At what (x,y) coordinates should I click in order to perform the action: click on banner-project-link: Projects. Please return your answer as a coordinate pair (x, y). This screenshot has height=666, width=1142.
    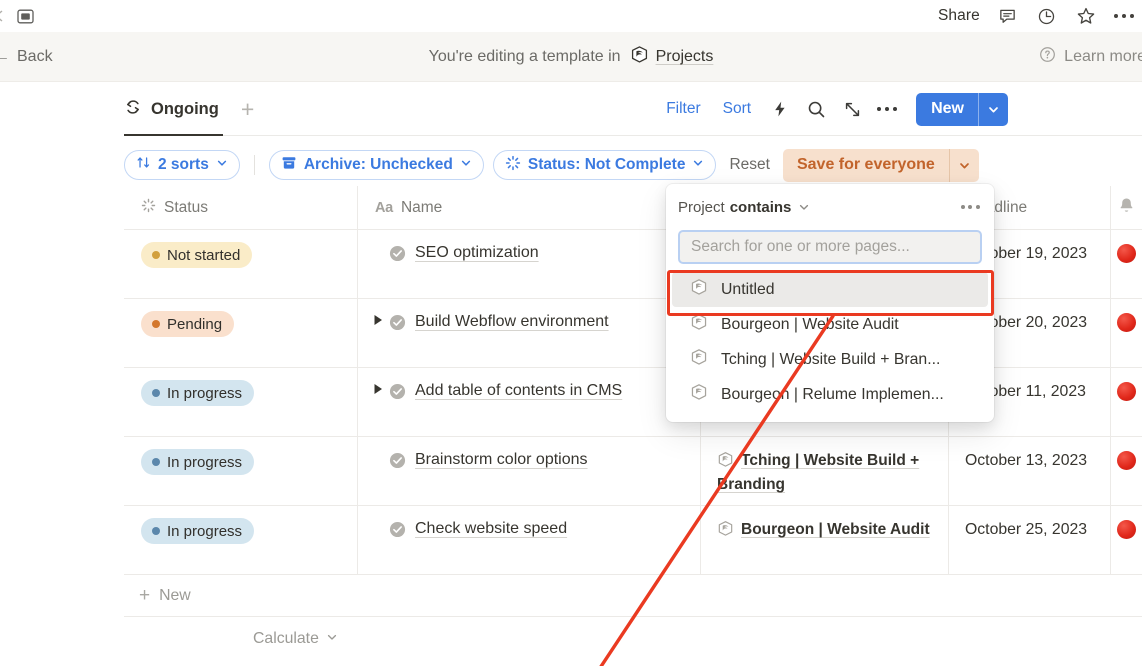
    Looking at the image, I should click on (672, 57).